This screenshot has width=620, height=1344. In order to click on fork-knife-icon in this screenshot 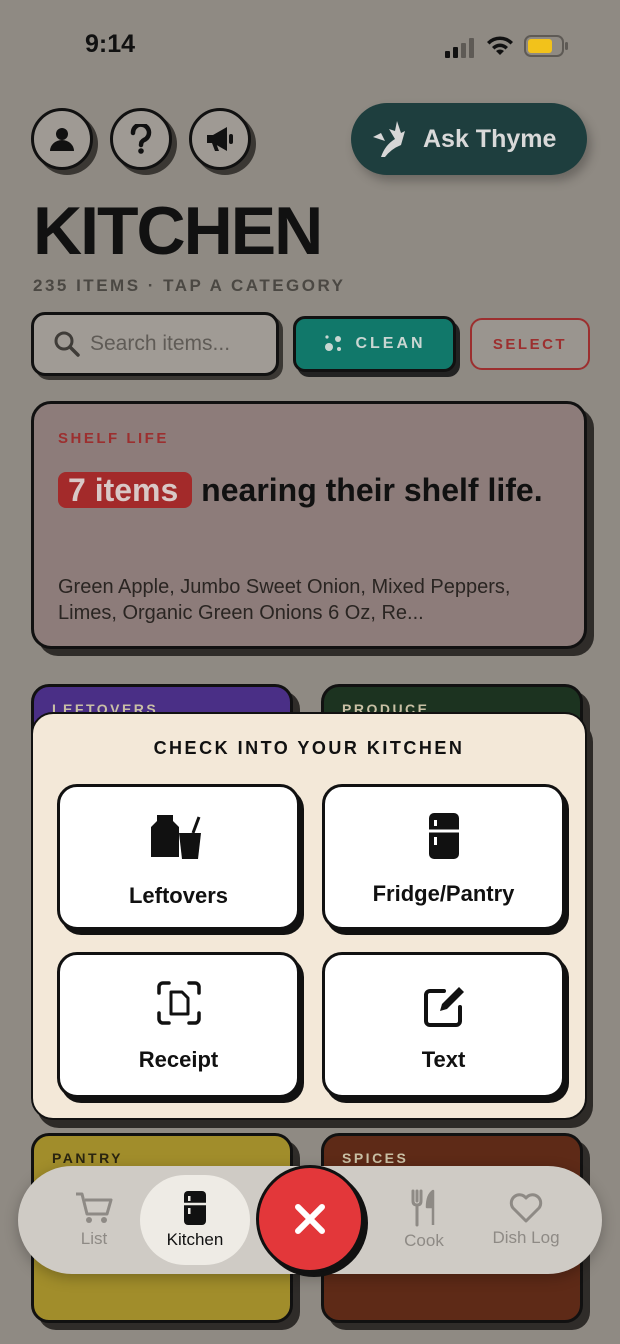, I will do `click(423, 1208)`.